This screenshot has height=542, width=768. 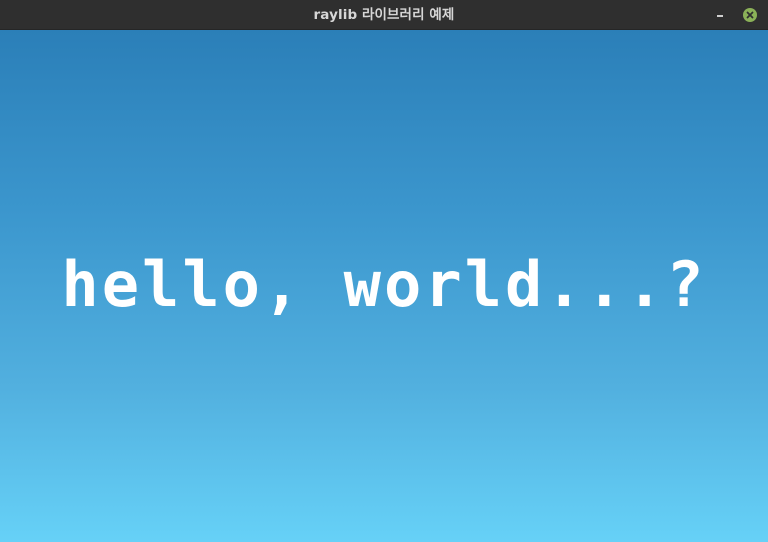 I want to click on minimize-button, so click(x=720, y=15).